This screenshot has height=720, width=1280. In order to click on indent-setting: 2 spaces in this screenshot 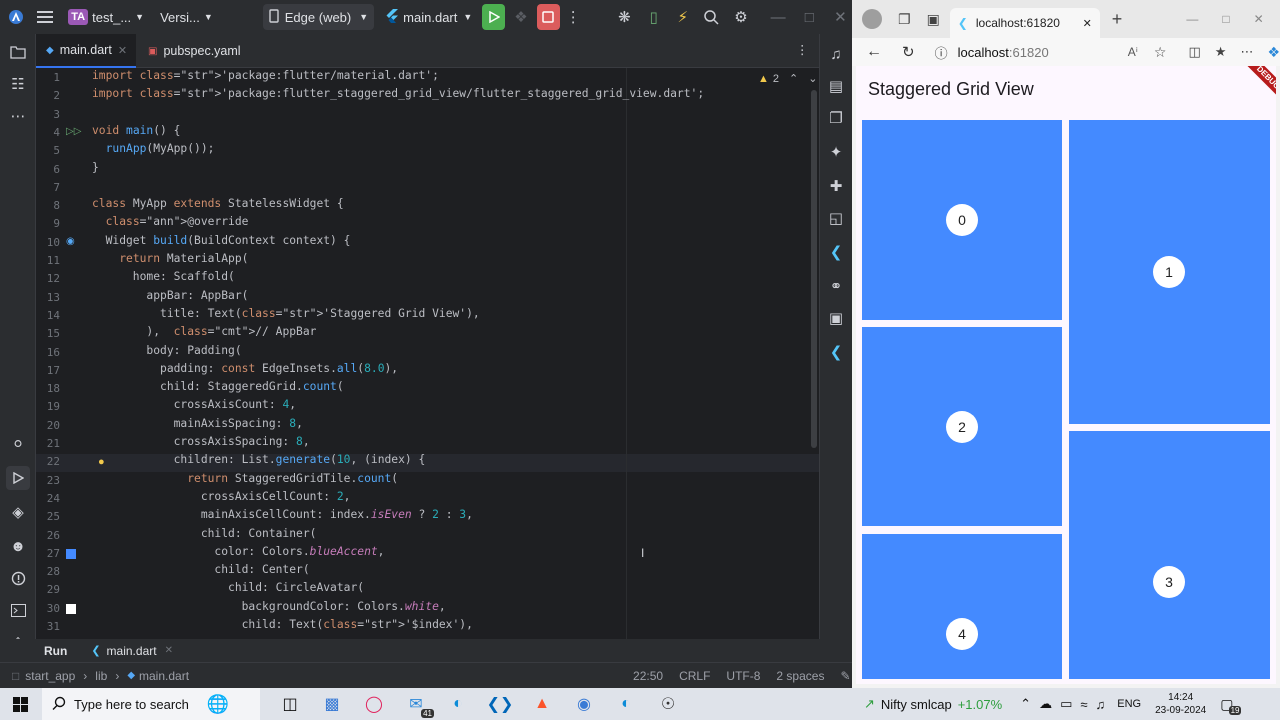, I will do `click(800, 676)`.